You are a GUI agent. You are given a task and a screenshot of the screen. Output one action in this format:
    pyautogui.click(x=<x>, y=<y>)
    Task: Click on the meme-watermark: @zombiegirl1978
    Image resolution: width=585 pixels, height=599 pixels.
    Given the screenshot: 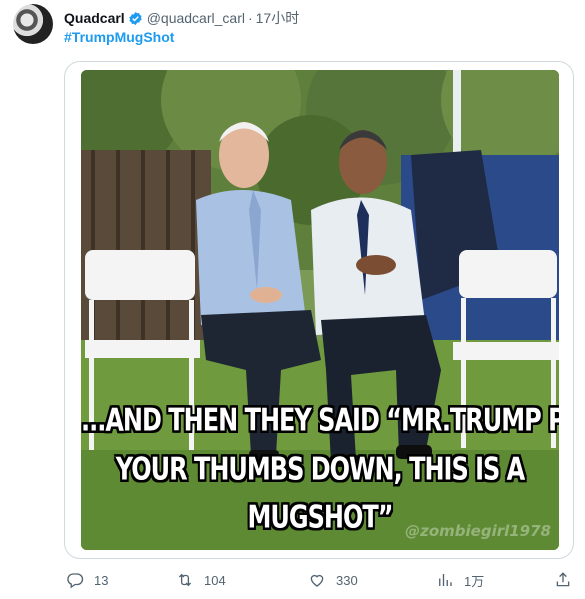 What is the action you would take?
    pyautogui.click(x=478, y=531)
    